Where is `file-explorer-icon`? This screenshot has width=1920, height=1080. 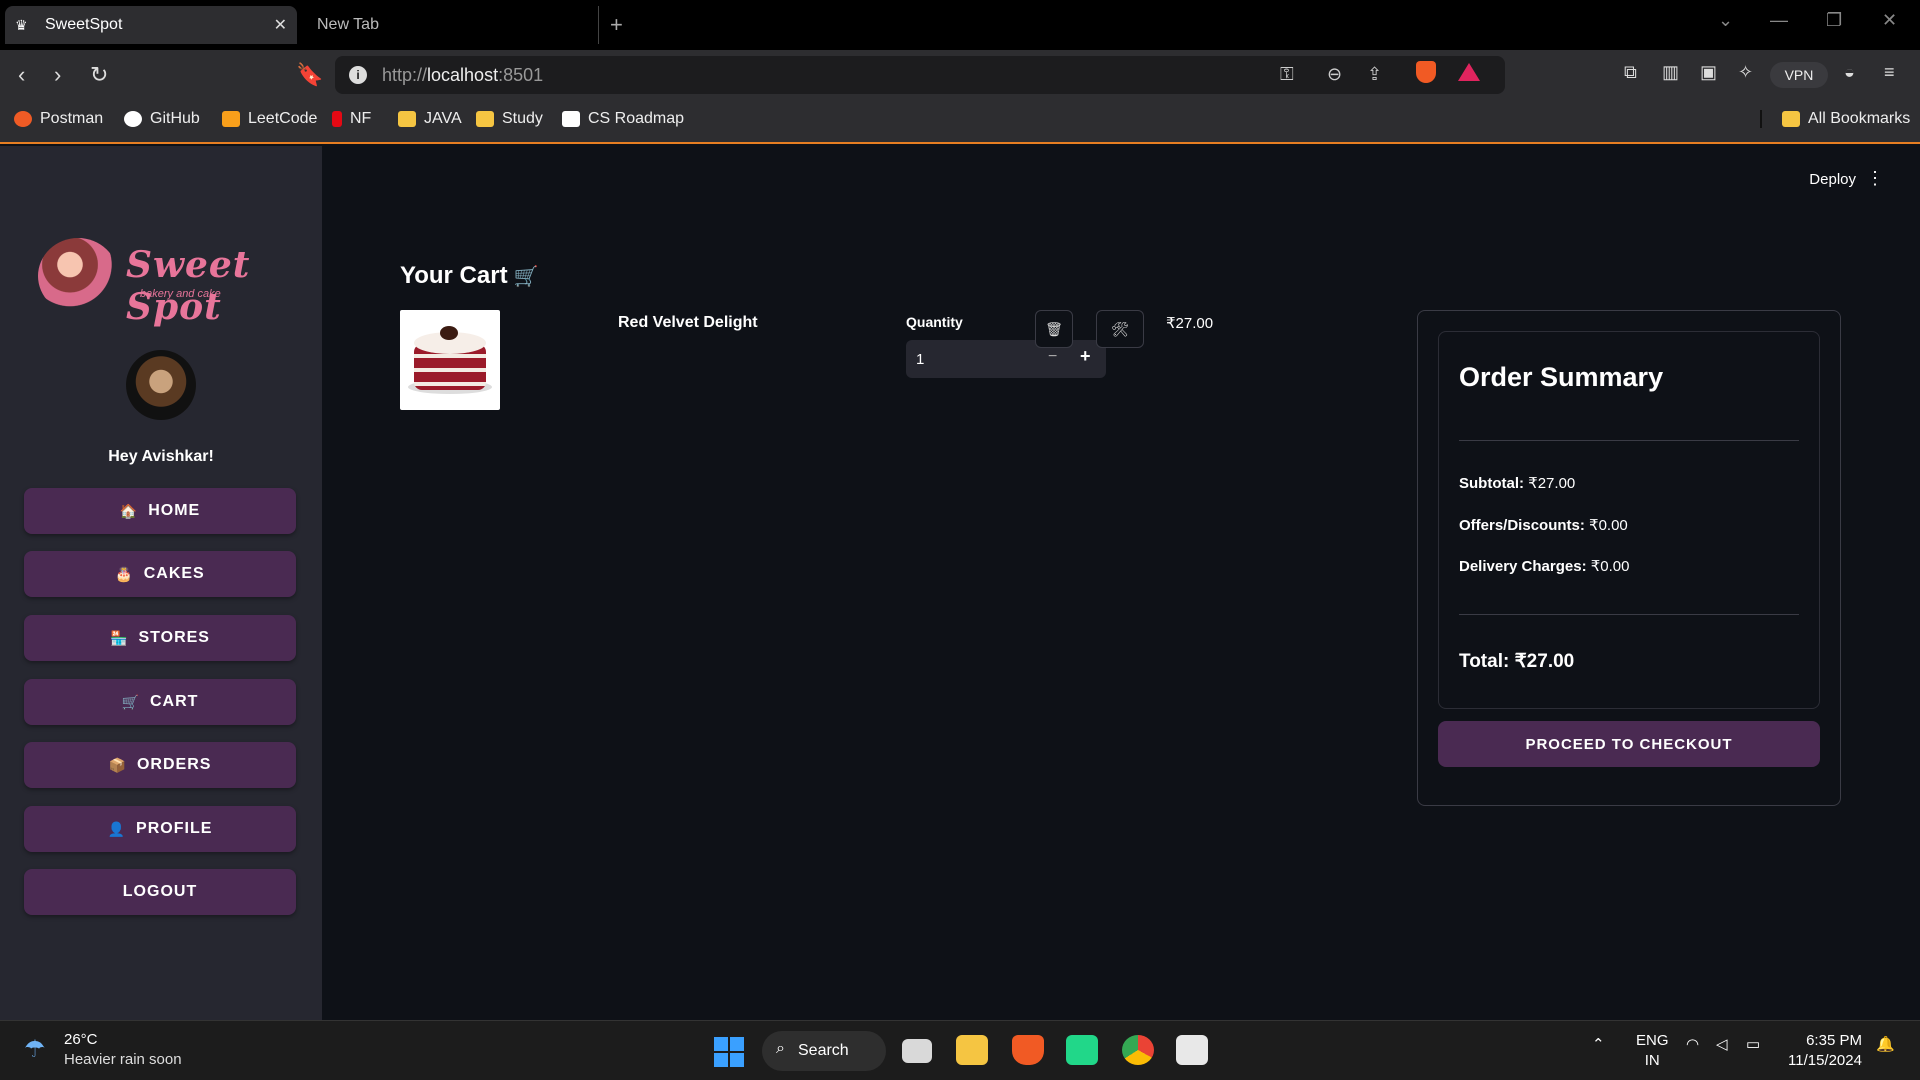
file-explorer-icon is located at coordinates (972, 1050).